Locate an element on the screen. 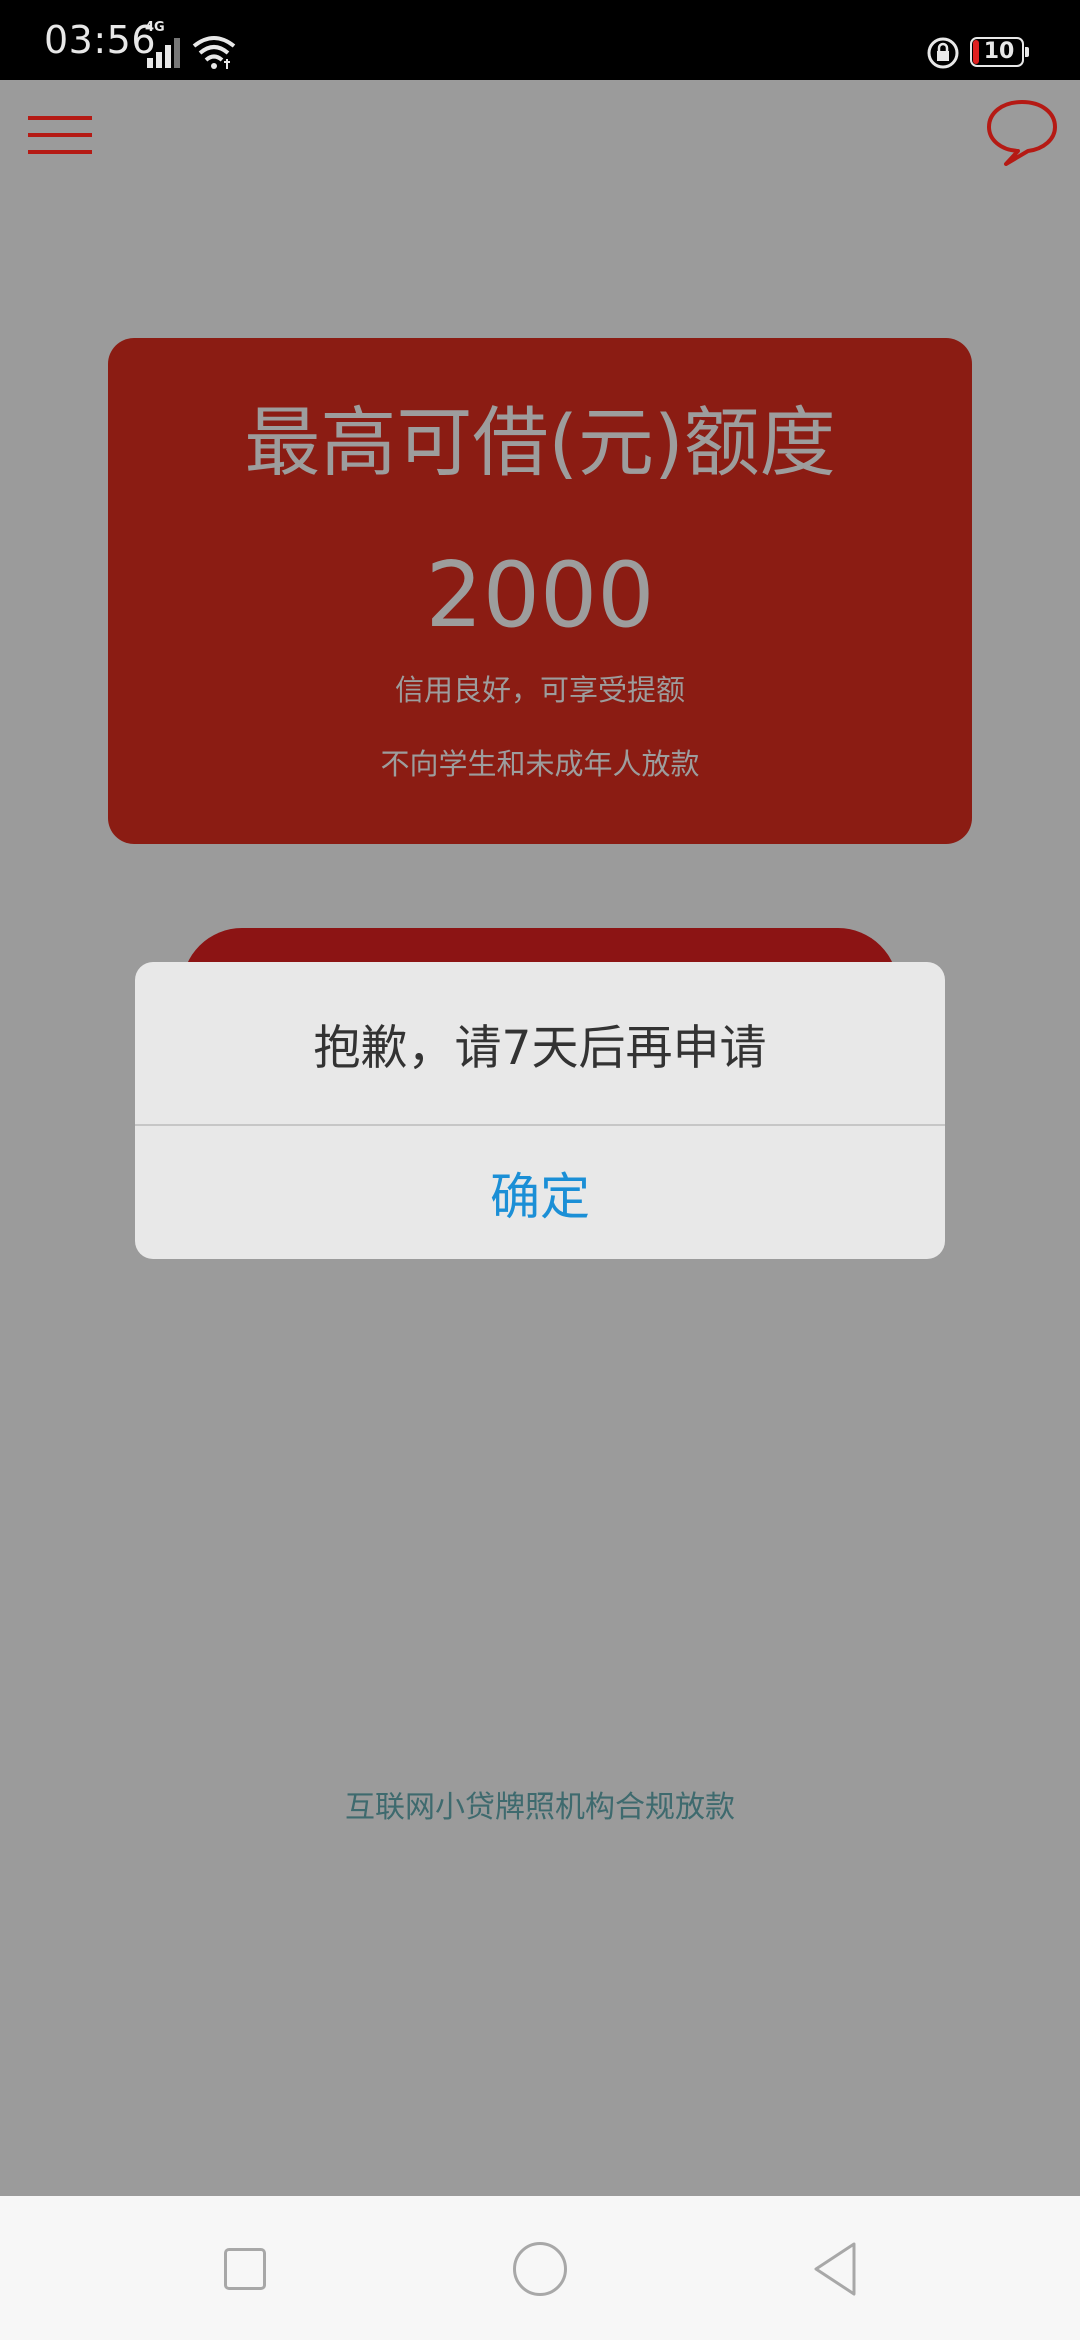 The width and height of the screenshot is (1080, 2340). status-time: 03:56 is located at coordinates (100, 40).